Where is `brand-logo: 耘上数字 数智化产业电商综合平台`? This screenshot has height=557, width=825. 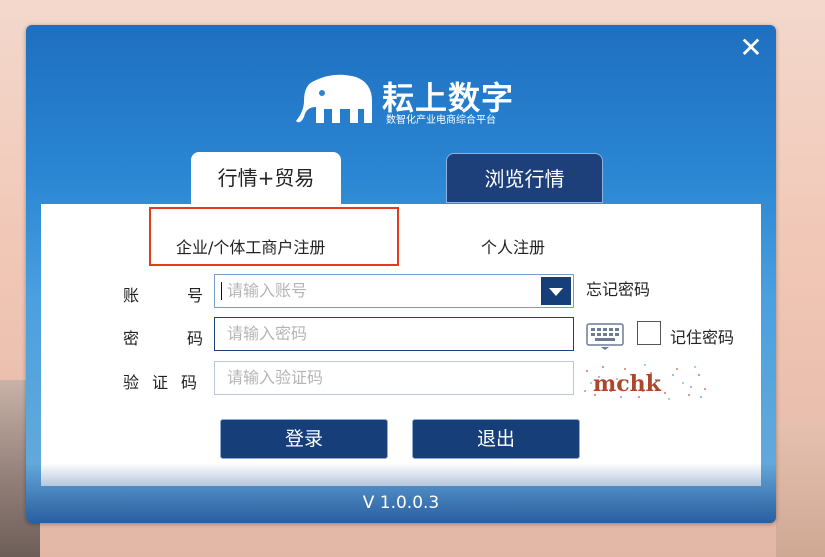 brand-logo: 耘上数字 数智化产业电商综合平台 is located at coordinates (419, 99).